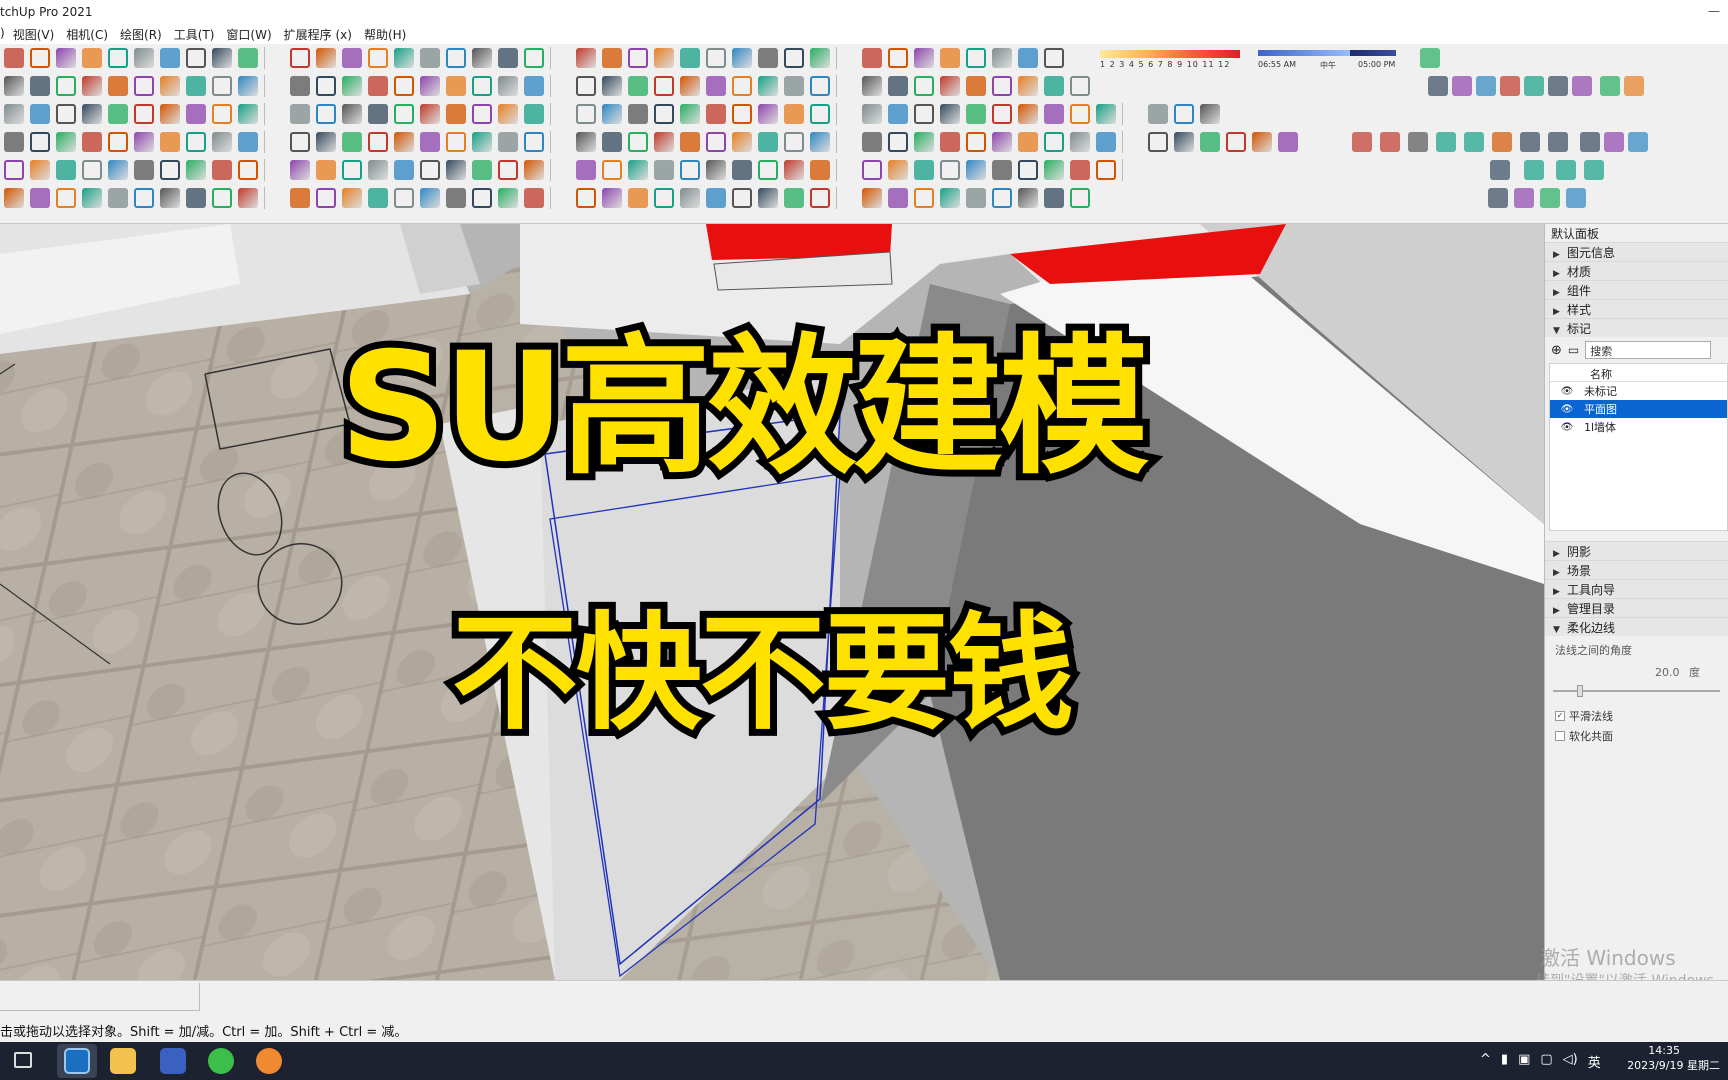  Describe the element at coordinates (1573, 350) in the screenshot. I see `add-folder-icon: ▭` at that location.